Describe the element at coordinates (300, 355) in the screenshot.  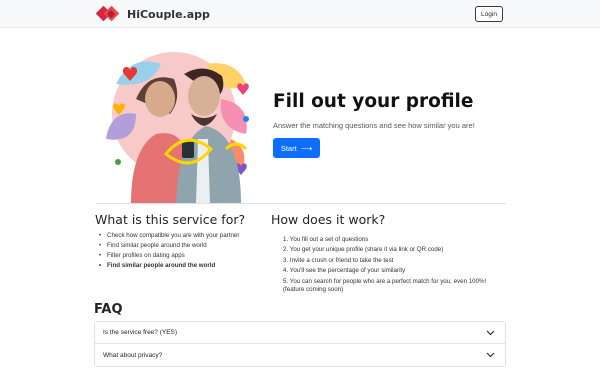
I see `faq-item: What about privacy?` at that location.